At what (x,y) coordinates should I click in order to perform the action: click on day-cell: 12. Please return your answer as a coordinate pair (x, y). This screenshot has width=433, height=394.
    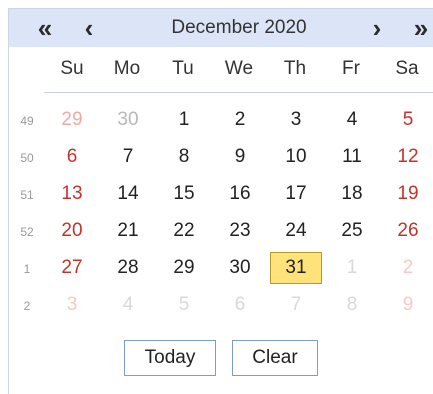
    Looking at the image, I should click on (408, 157).